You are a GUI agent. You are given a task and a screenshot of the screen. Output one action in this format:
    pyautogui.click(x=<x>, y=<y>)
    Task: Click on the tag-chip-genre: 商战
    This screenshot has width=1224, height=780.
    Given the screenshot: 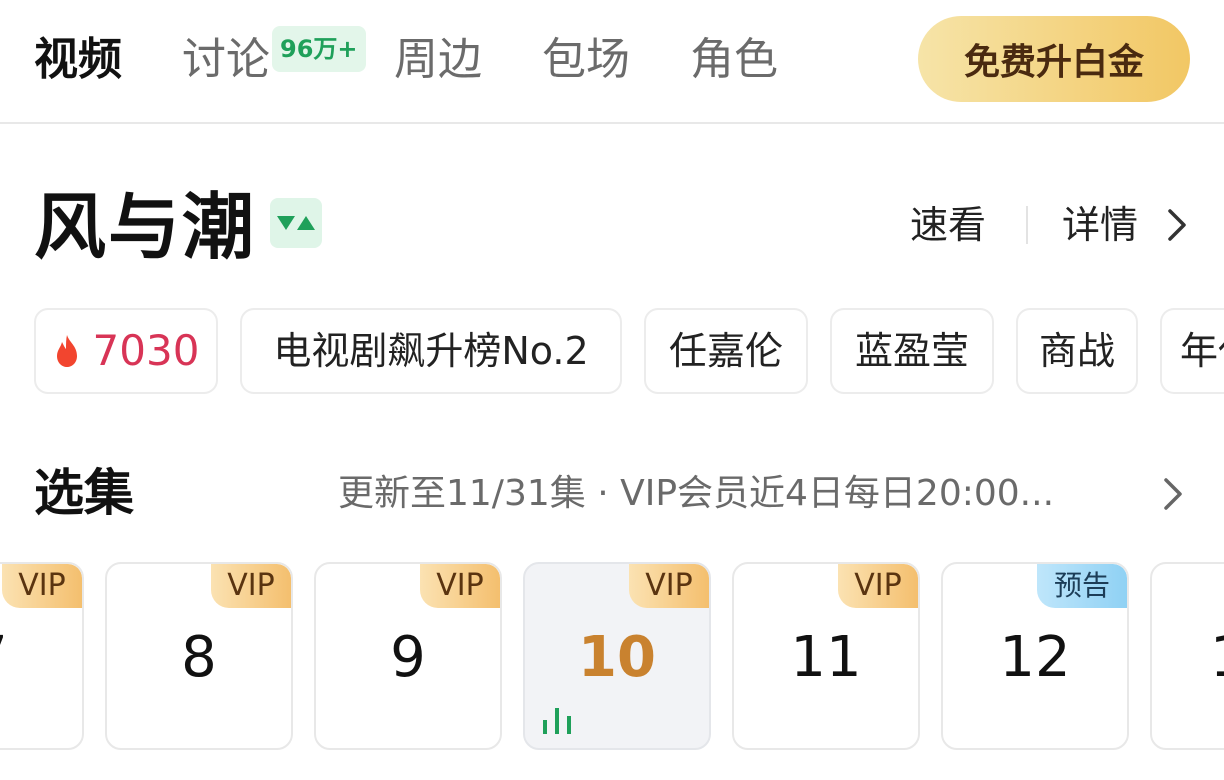 What is the action you would take?
    pyautogui.click(x=1077, y=351)
    